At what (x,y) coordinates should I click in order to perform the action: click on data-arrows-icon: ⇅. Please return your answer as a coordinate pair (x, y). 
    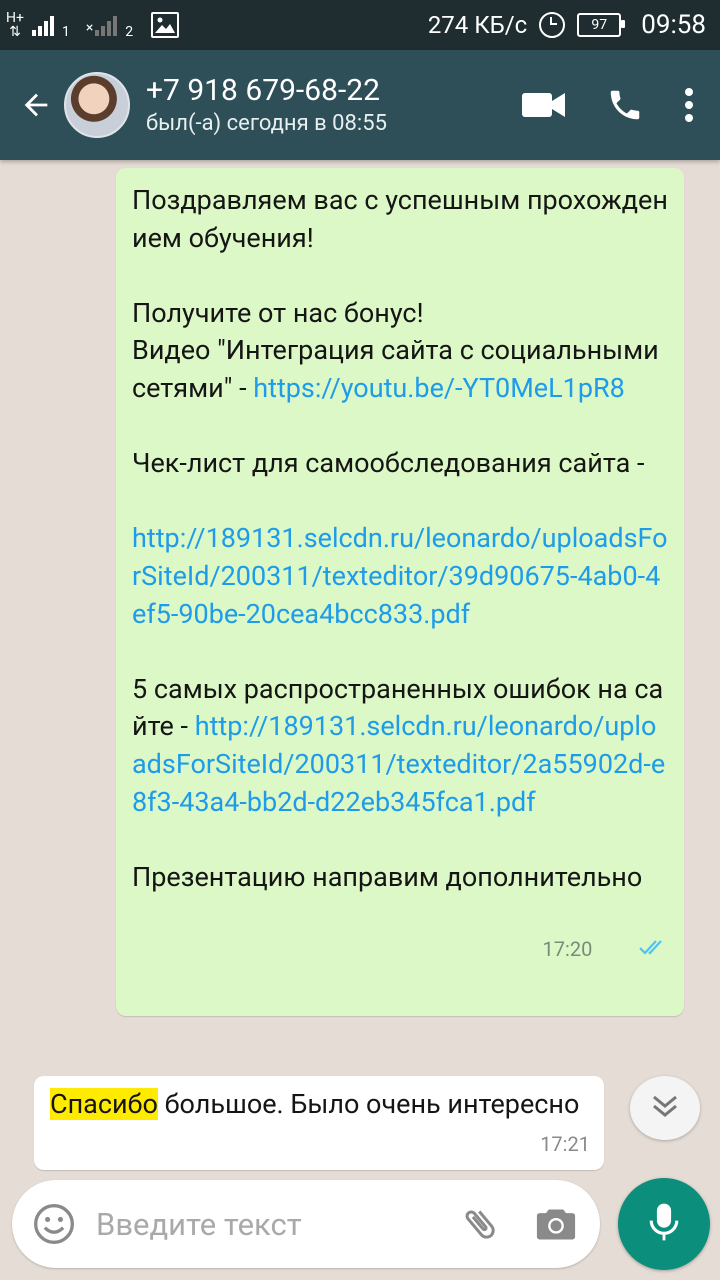
    Looking at the image, I should click on (15, 32).